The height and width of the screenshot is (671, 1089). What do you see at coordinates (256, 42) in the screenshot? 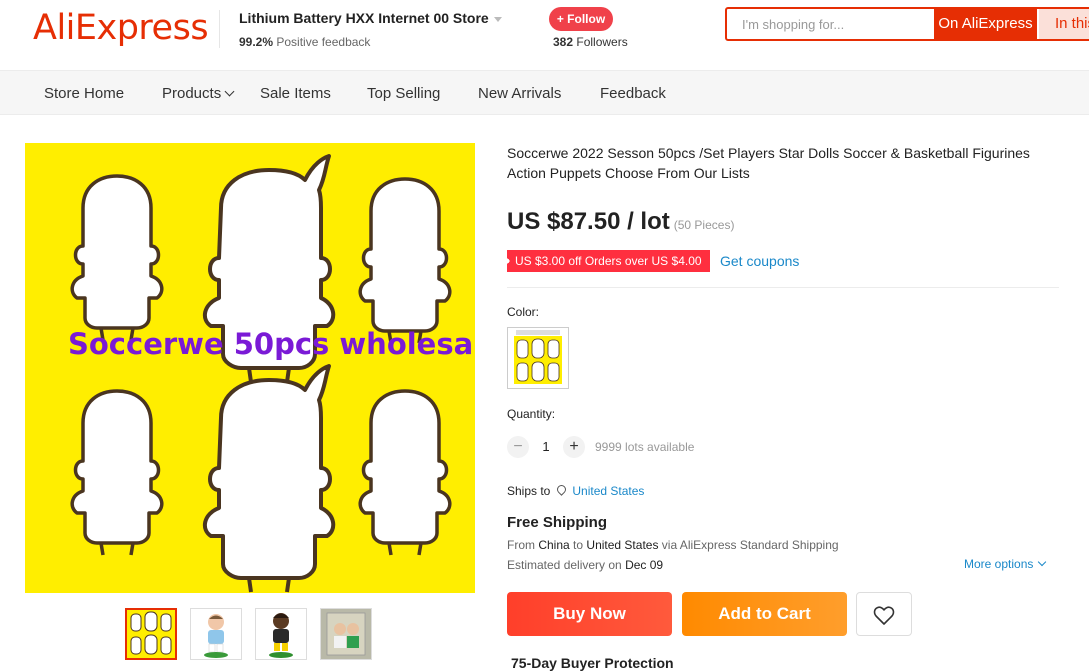
I see `feedback-percent: 99.2%` at bounding box center [256, 42].